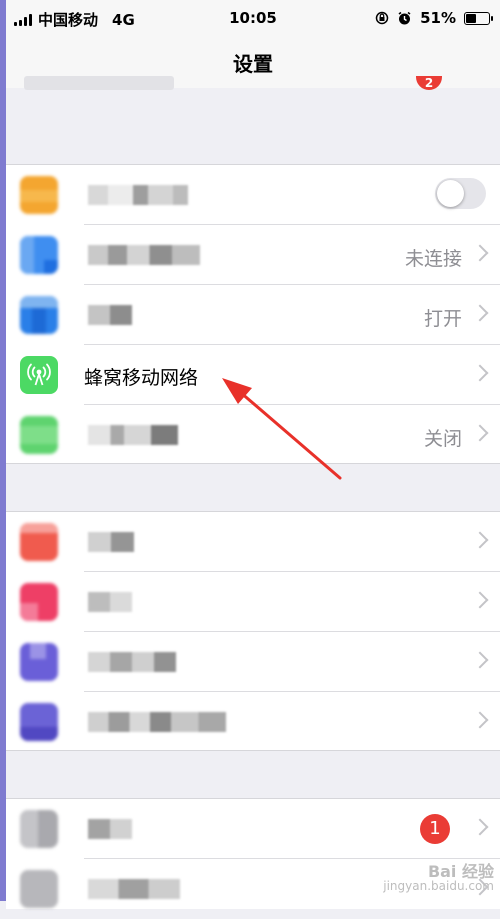 Image resolution: width=500 pixels, height=919 pixels. I want to click on bluetooth-status-value: 打开, so click(442, 319).